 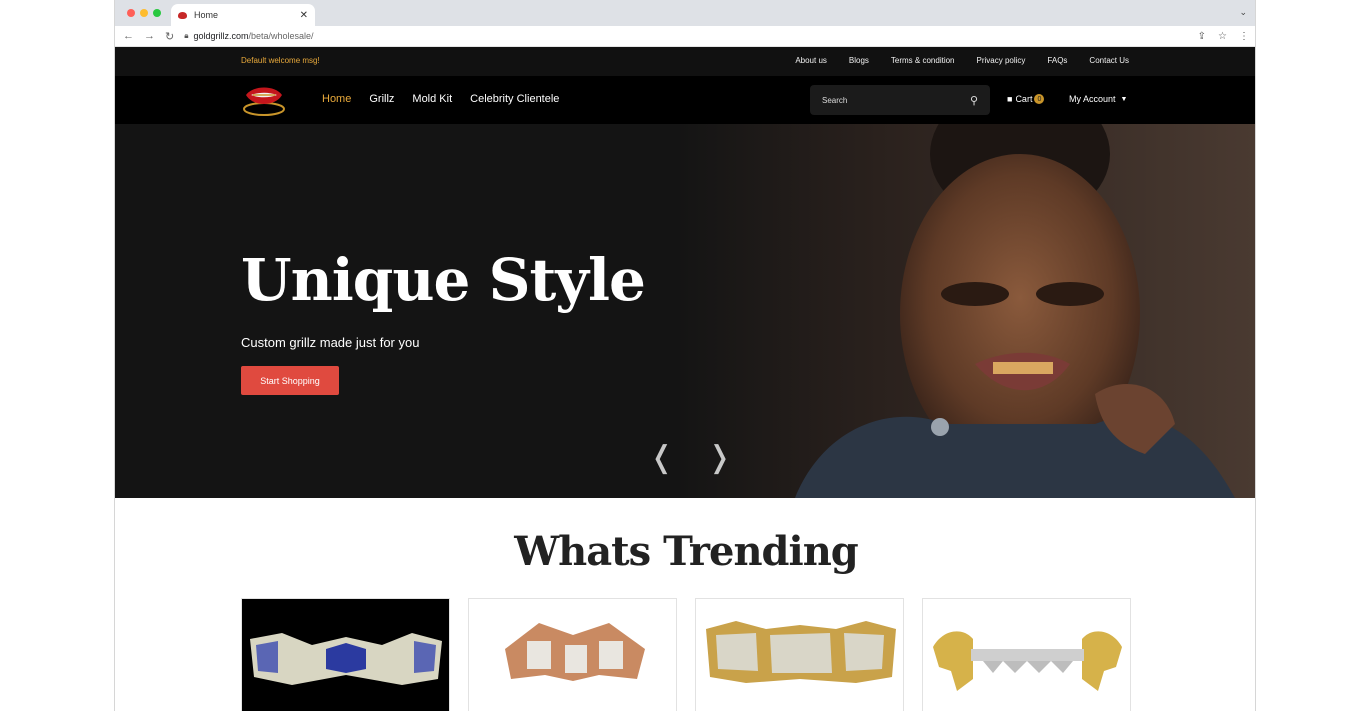 I want to click on cart-count-badge: 0, so click(x=1039, y=99).